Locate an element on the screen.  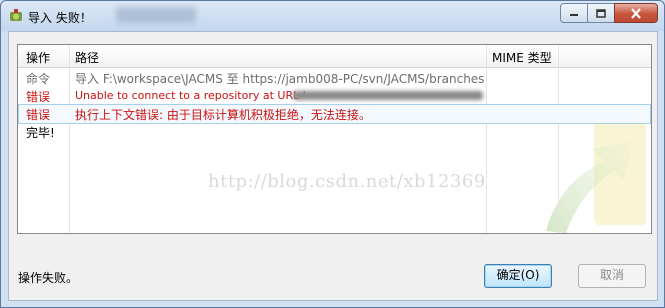
close-button is located at coordinates (636, 13).